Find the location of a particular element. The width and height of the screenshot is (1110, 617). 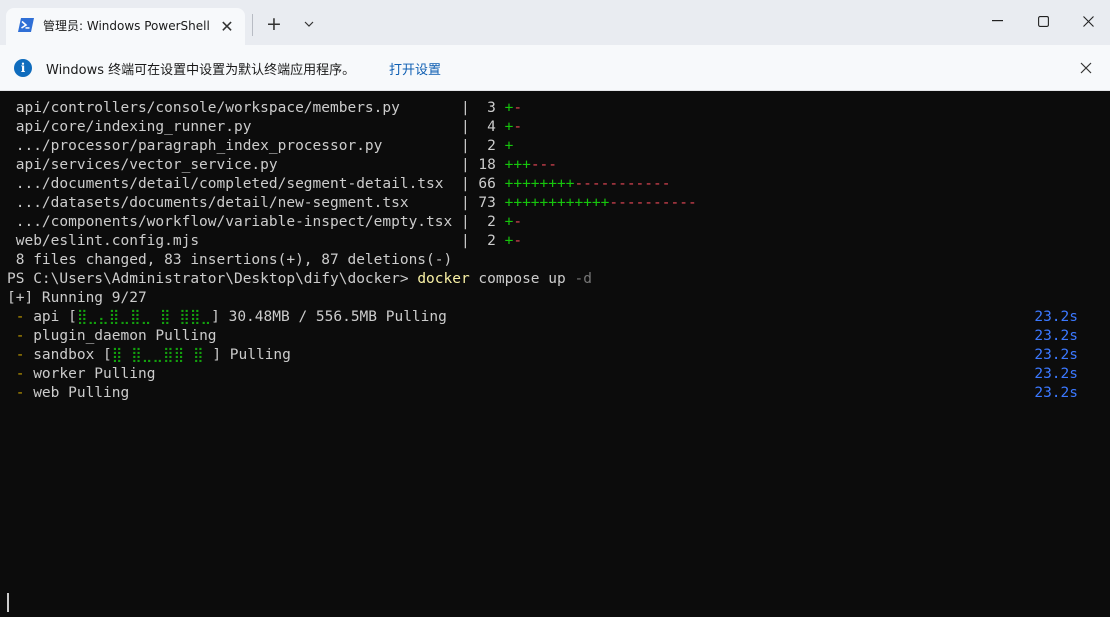

running-status: [+] Running 9/27 is located at coordinates (77, 298).